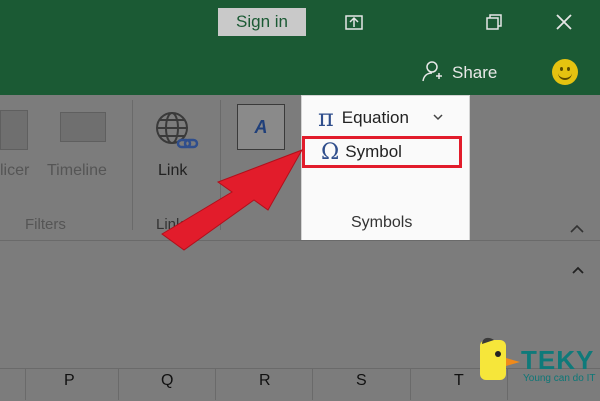  What do you see at coordinates (373, 151) in the screenshot?
I see `symbol-label: Symbol` at bounding box center [373, 151].